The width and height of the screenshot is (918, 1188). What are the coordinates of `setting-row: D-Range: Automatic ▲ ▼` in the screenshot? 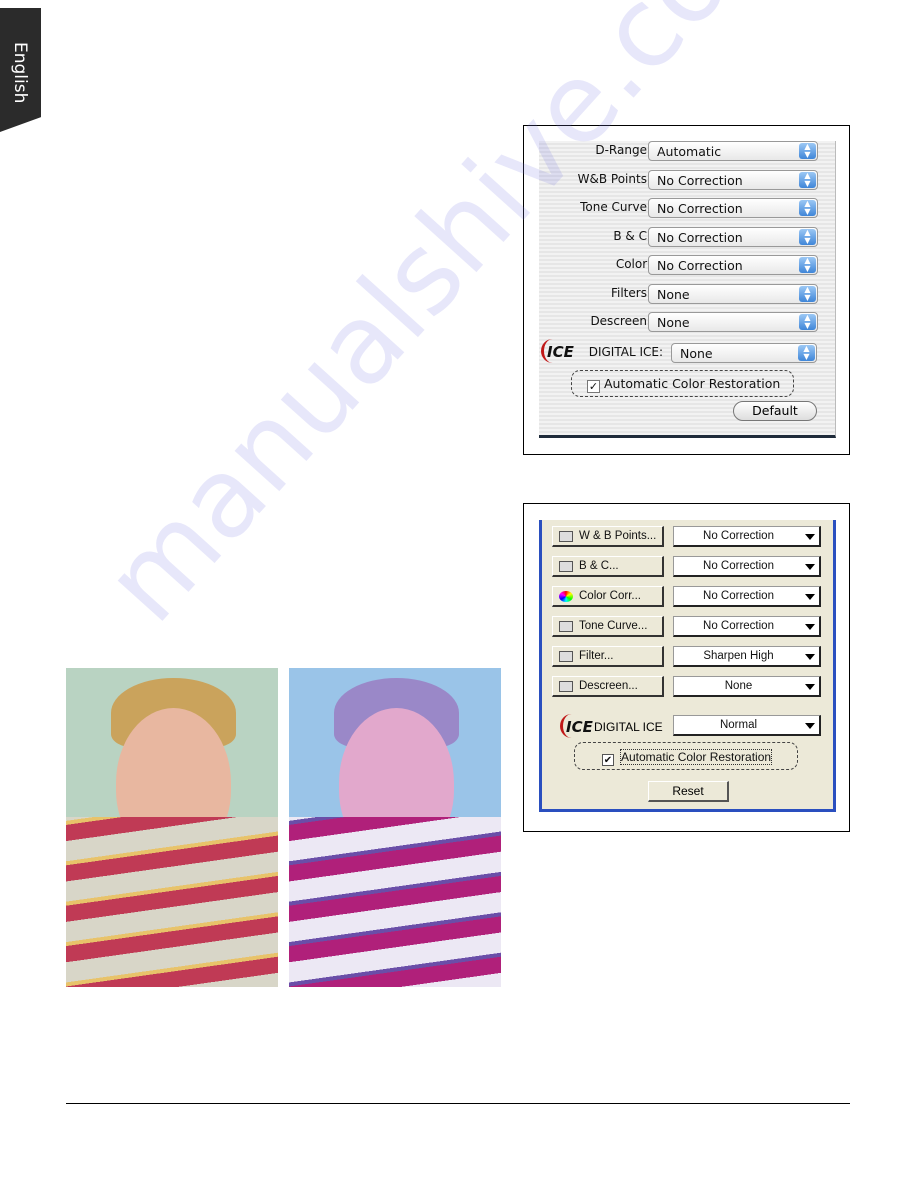 It's located at (687, 151).